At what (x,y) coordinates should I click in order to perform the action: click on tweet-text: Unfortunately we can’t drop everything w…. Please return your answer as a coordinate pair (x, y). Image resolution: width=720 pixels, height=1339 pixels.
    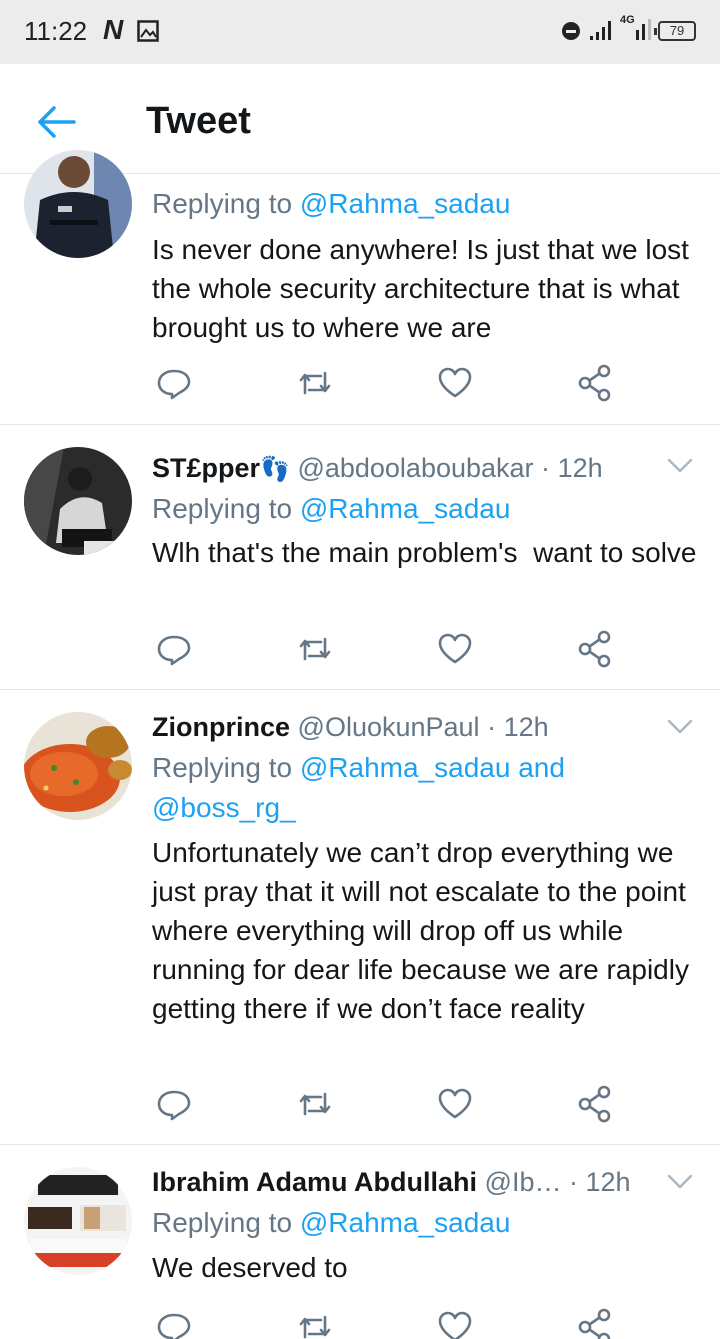
    Looking at the image, I should click on (424, 930).